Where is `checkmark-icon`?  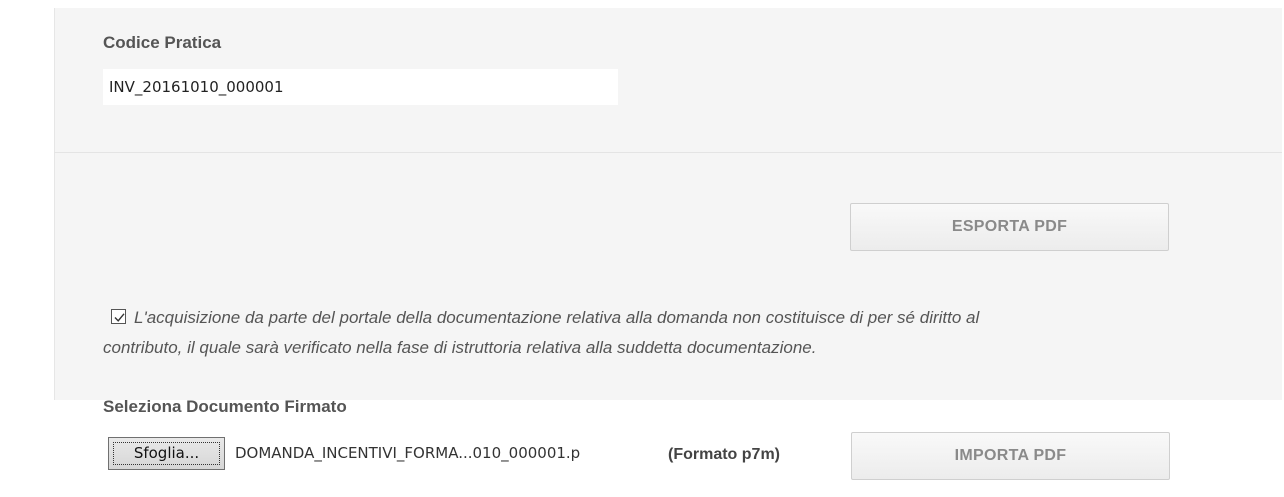
checkmark-icon is located at coordinates (119, 317).